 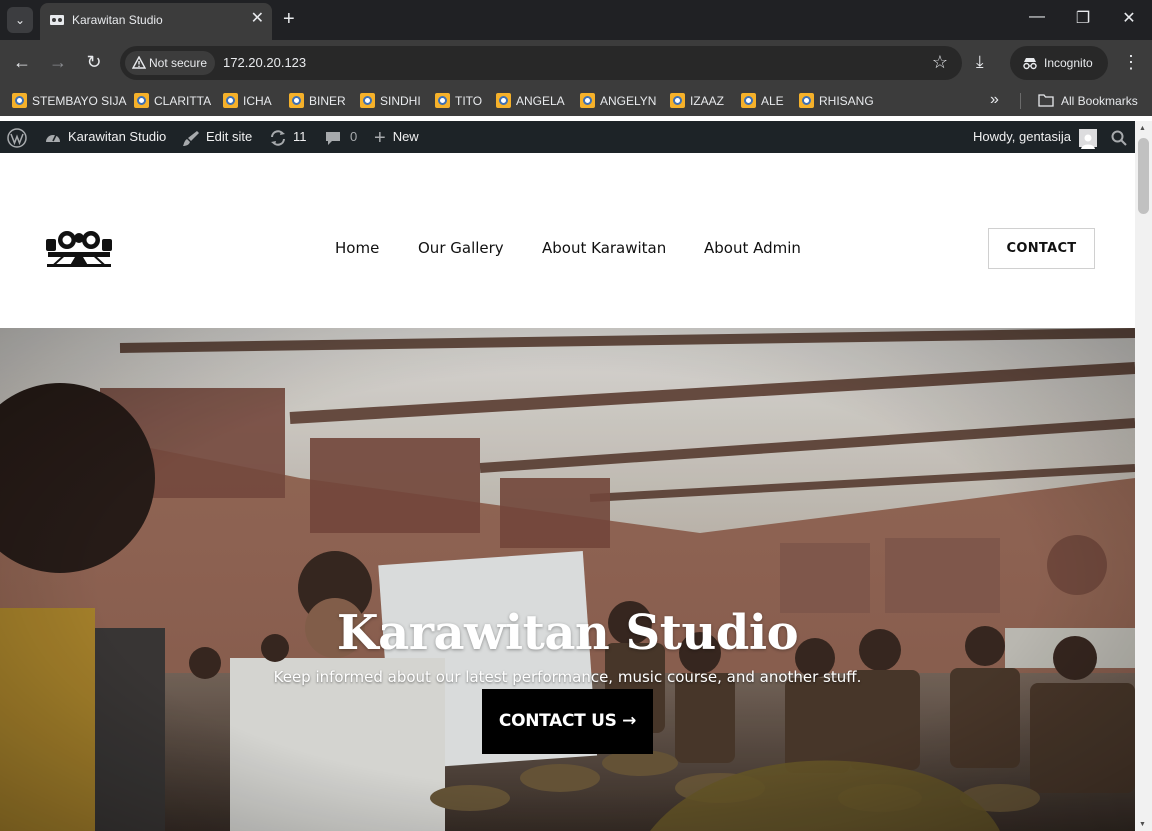 I want to click on site-name-menu: Karawitan Studio, so click(x=105, y=137).